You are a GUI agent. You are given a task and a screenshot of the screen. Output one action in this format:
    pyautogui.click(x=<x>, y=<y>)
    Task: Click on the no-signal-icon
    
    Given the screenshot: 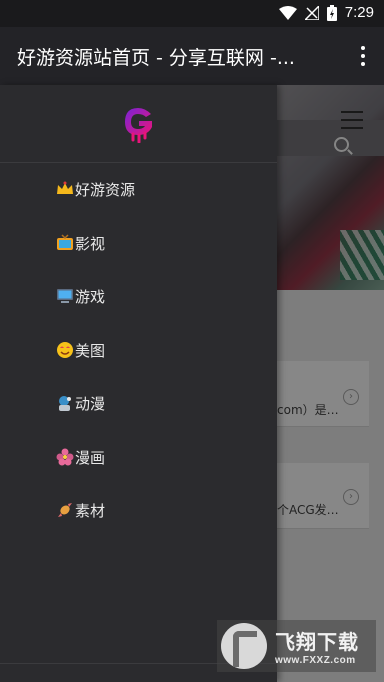 What is the action you would take?
    pyautogui.click(x=311, y=12)
    